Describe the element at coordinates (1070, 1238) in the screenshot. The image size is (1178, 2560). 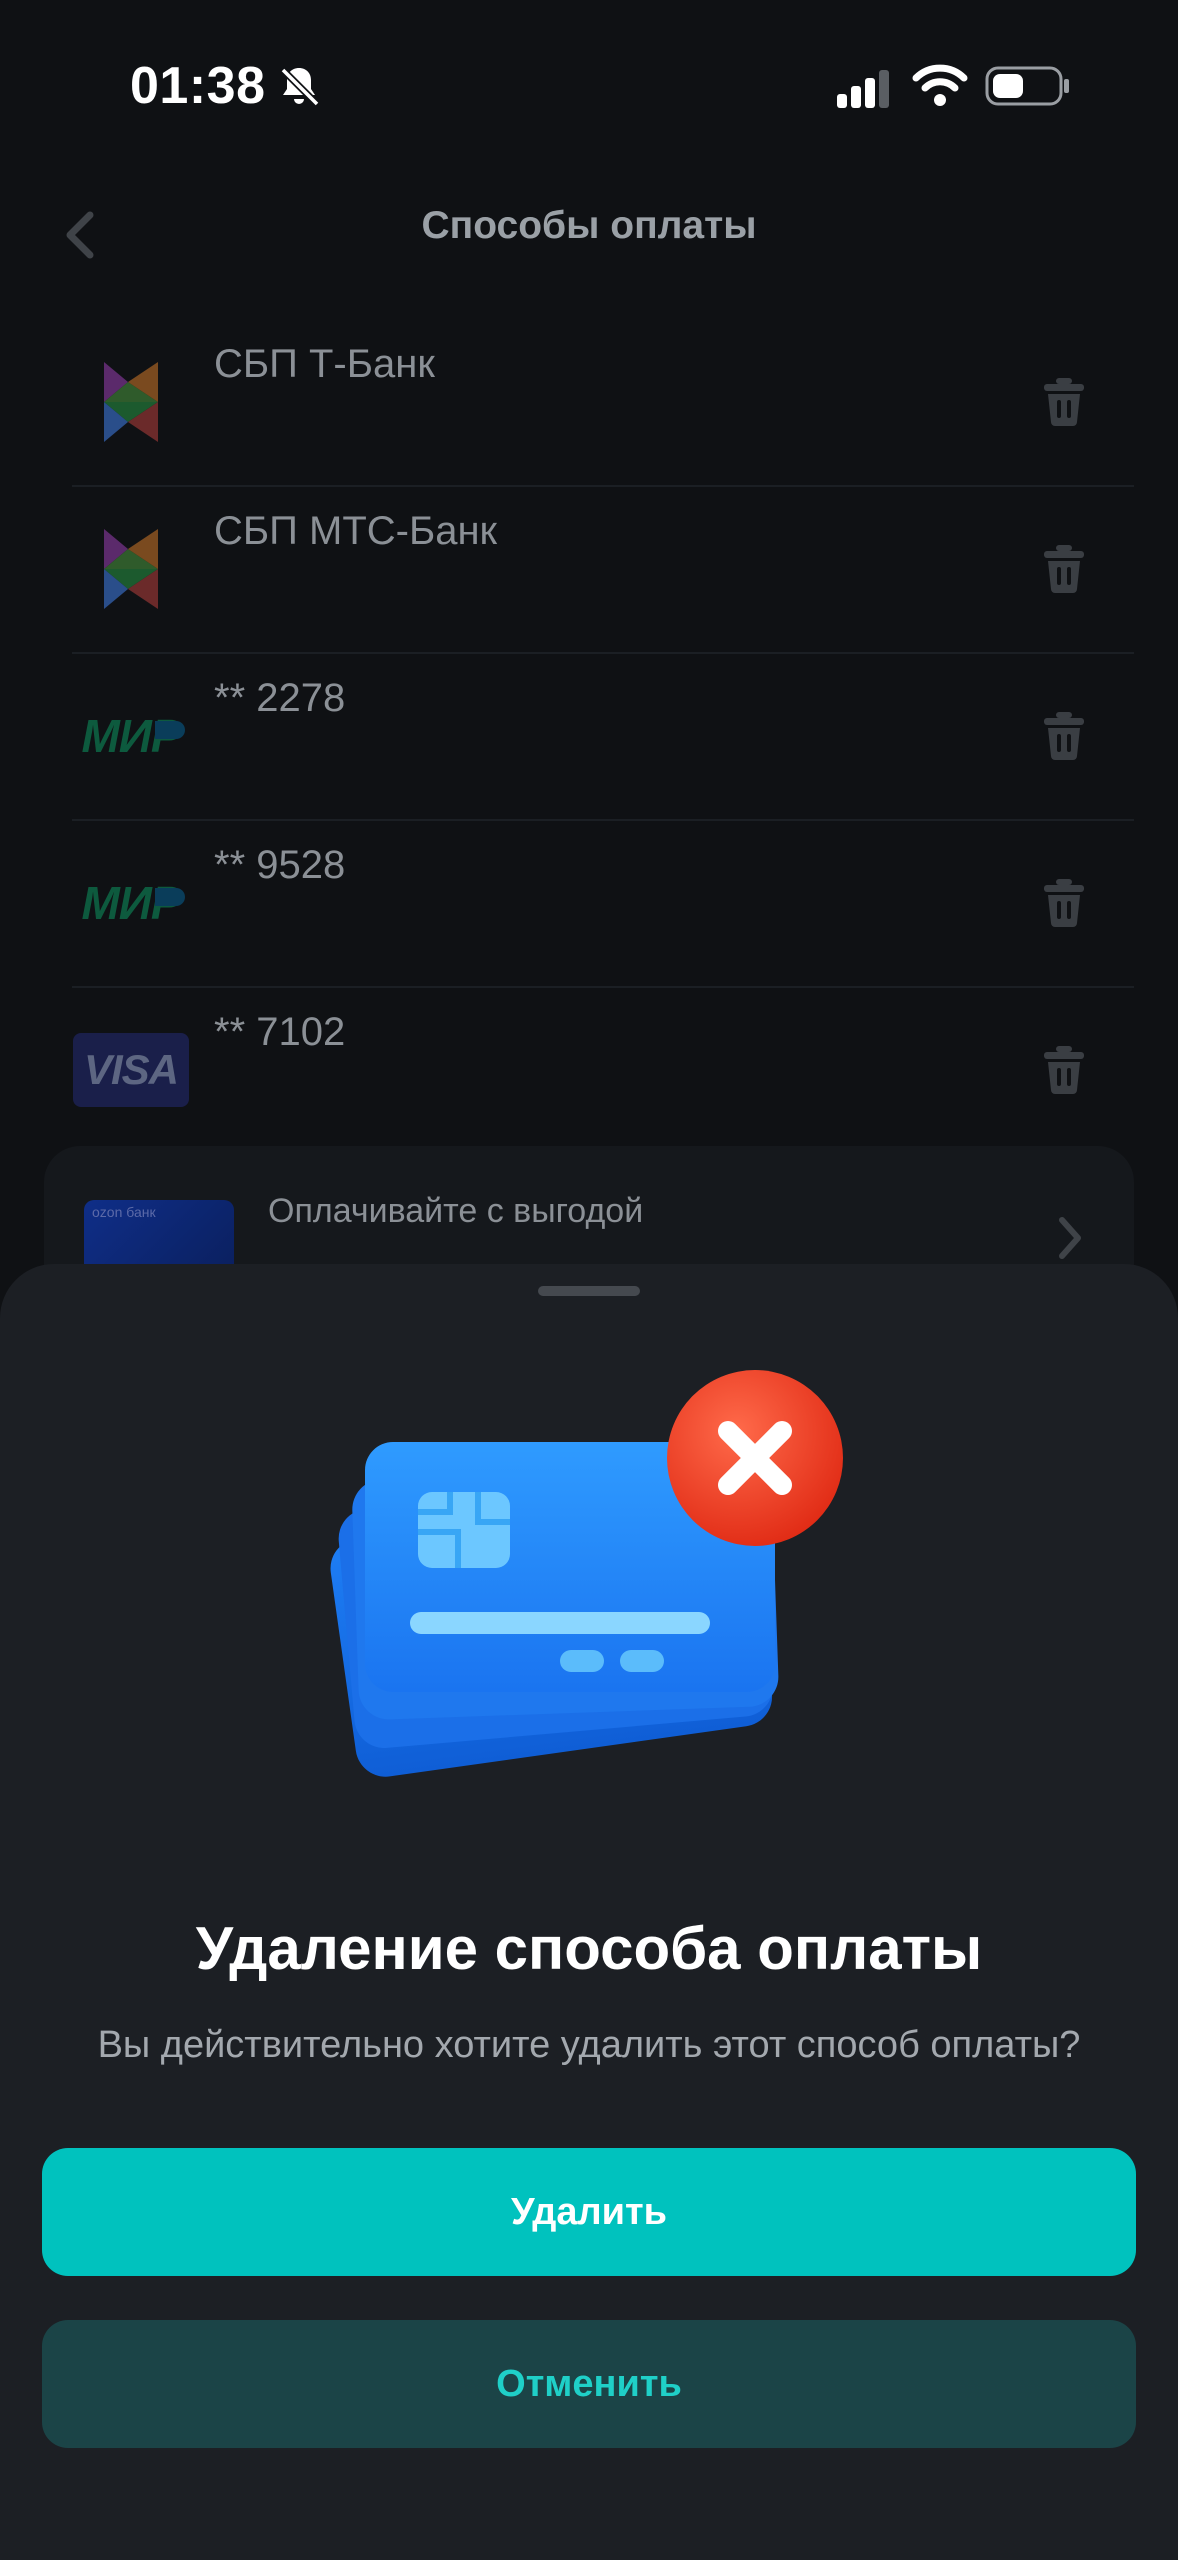
I see `chevron-right-icon` at that location.